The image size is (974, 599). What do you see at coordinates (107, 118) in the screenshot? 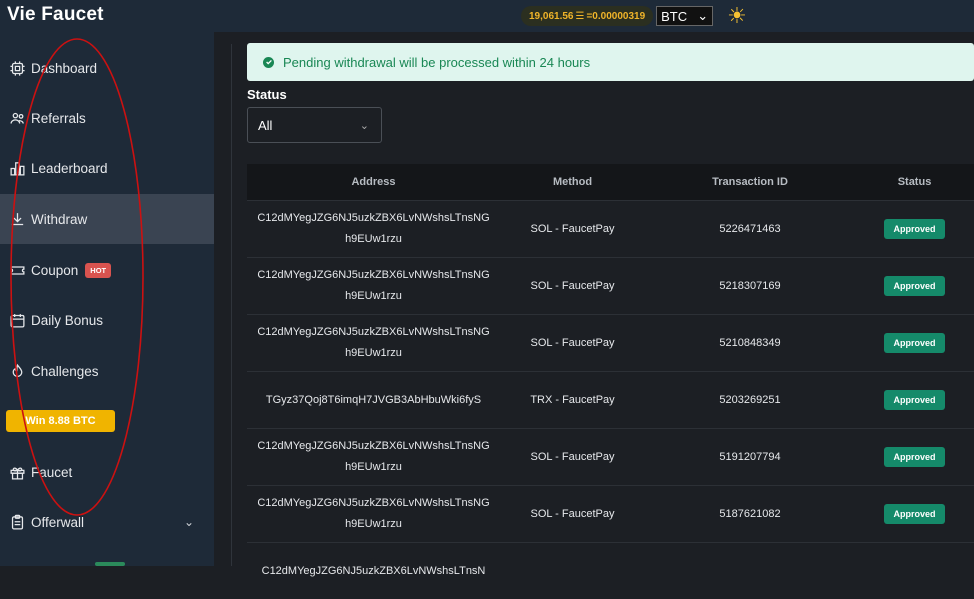
I see `sidebar-item-referrals: Referrals` at bounding box center [107, 118].